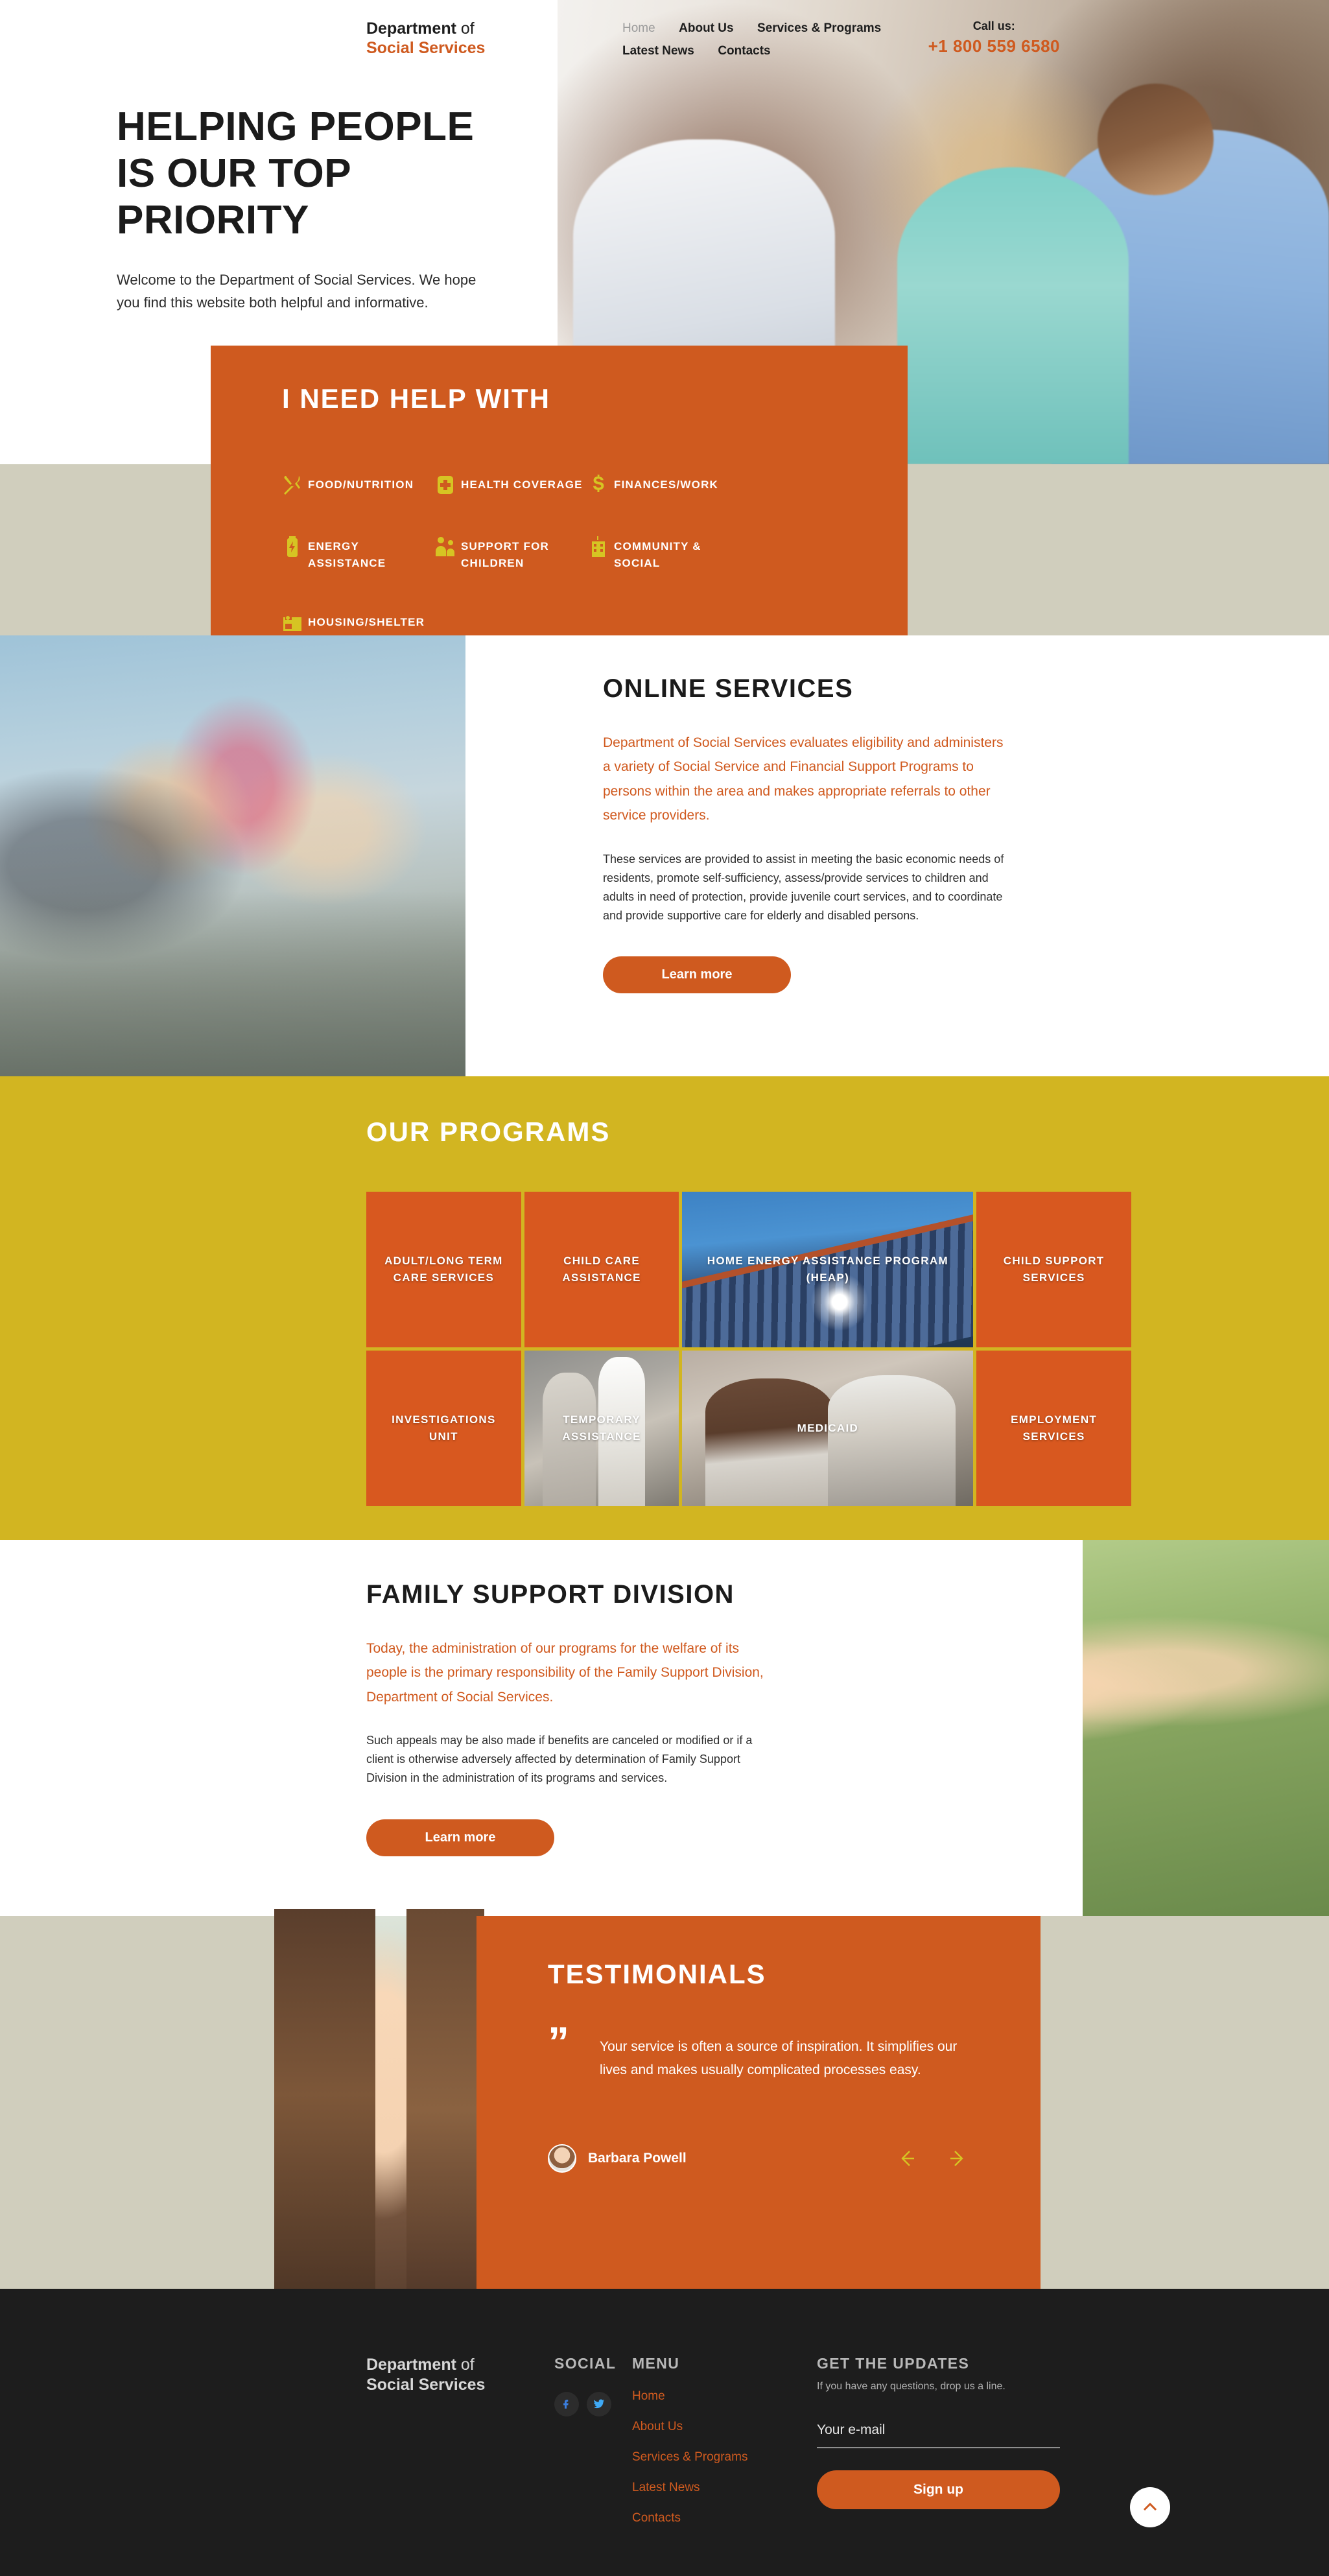 The height and width of the screenshot is (2576, 1329). What do you see at coordinates (460, 1838) in the screenshot?
I see `family-support-learn-more-button: Learn more` at bounding box center [460, 1838].